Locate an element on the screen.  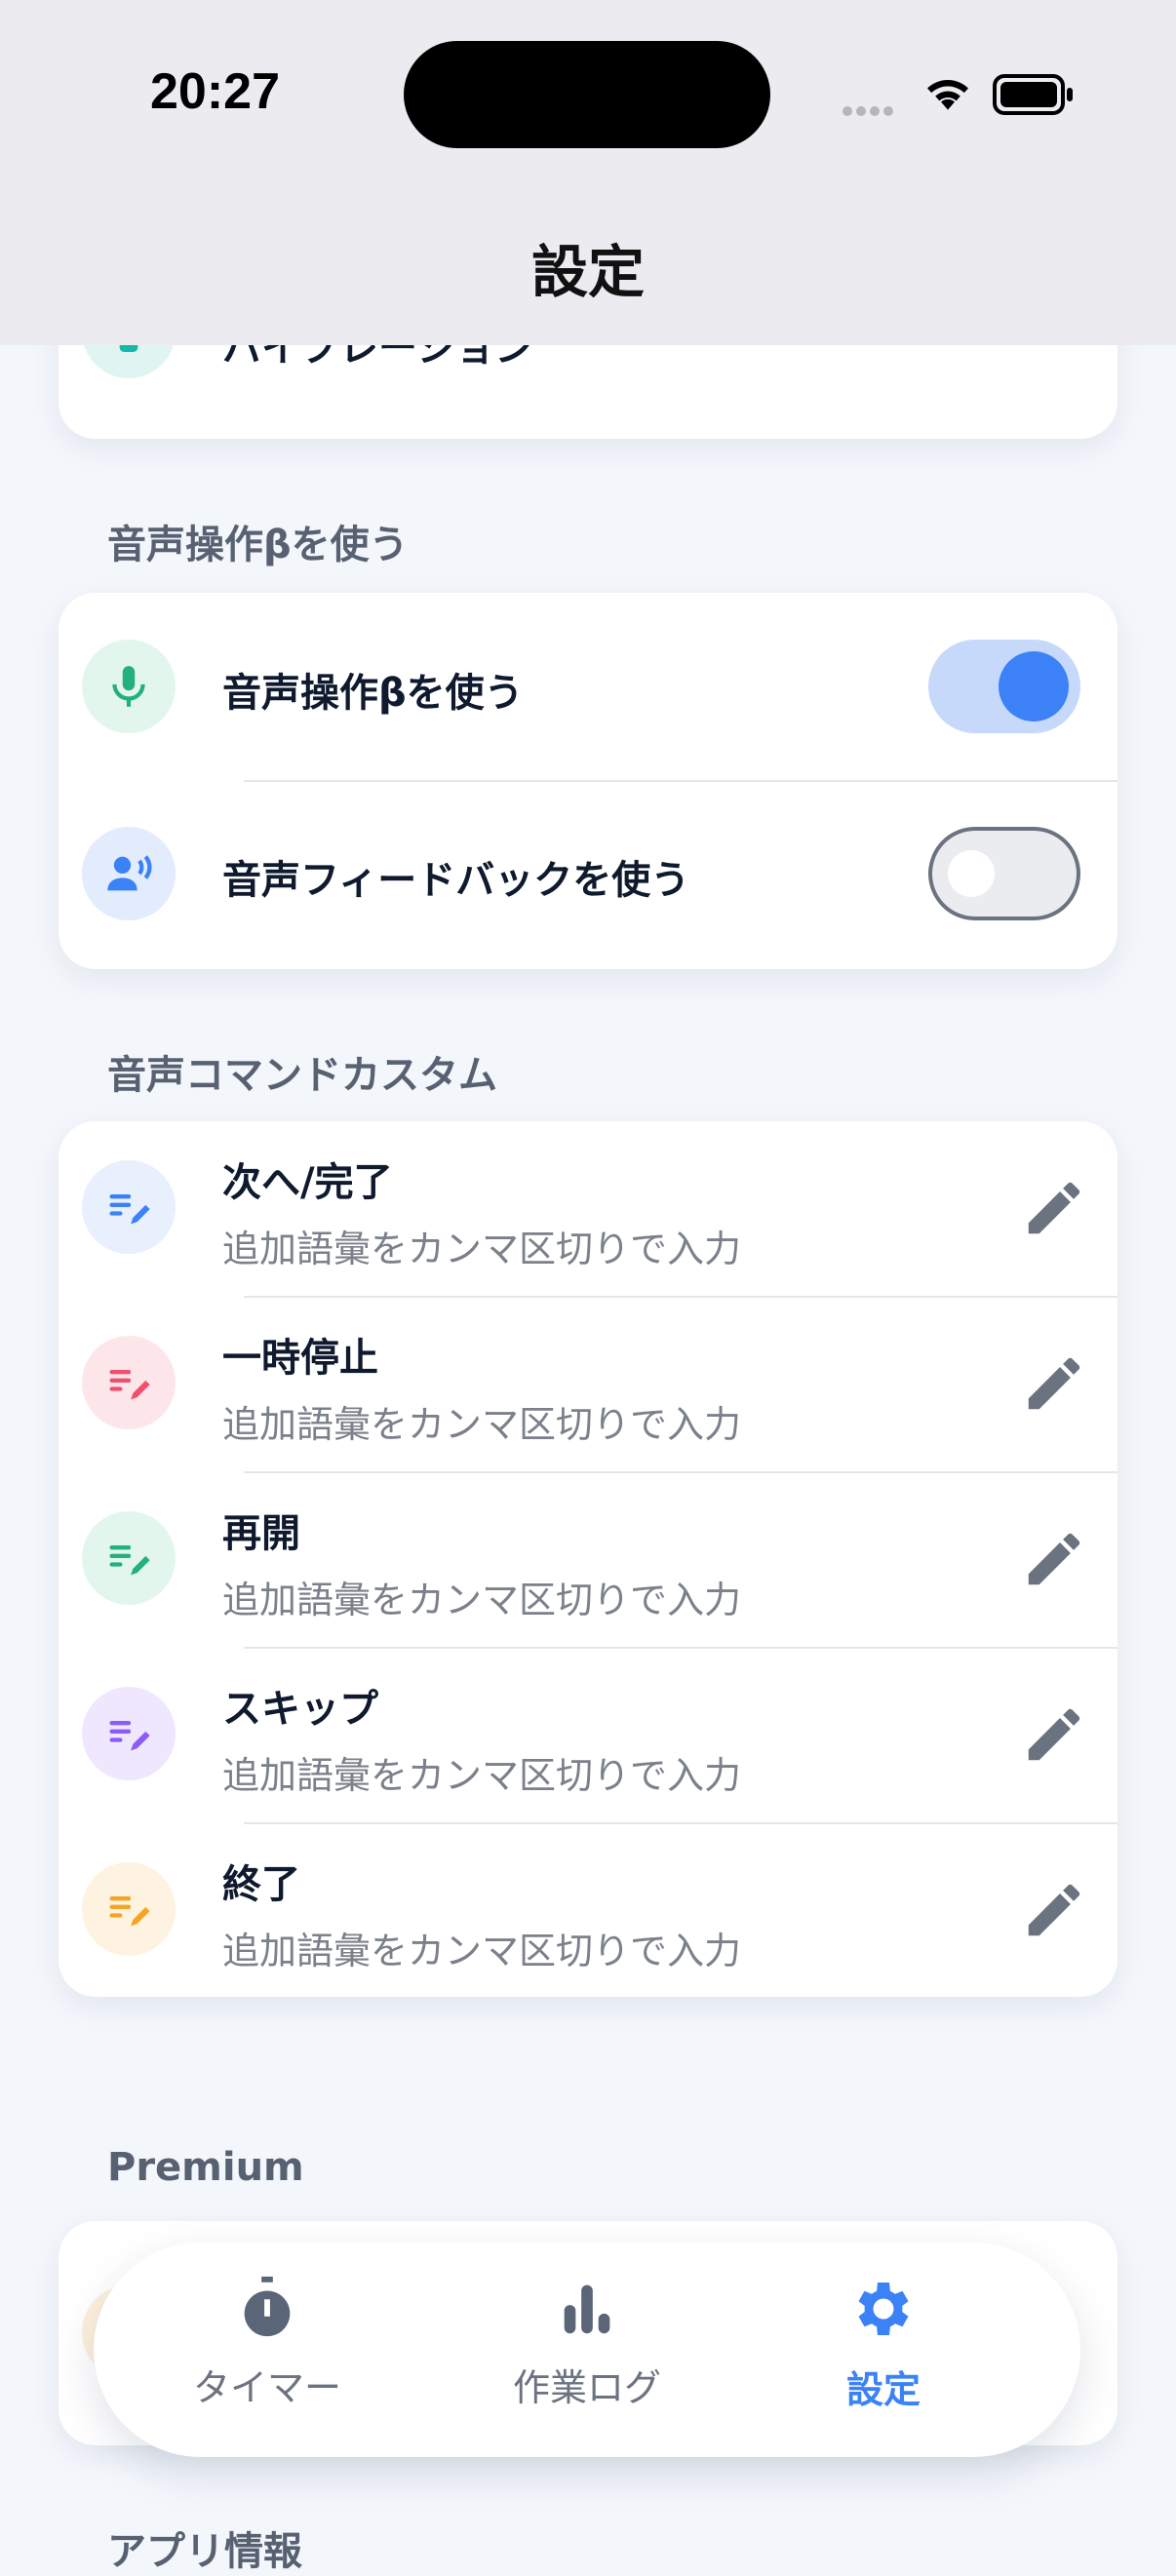
command-title: スキップ is located at coordinates (300, 1709).